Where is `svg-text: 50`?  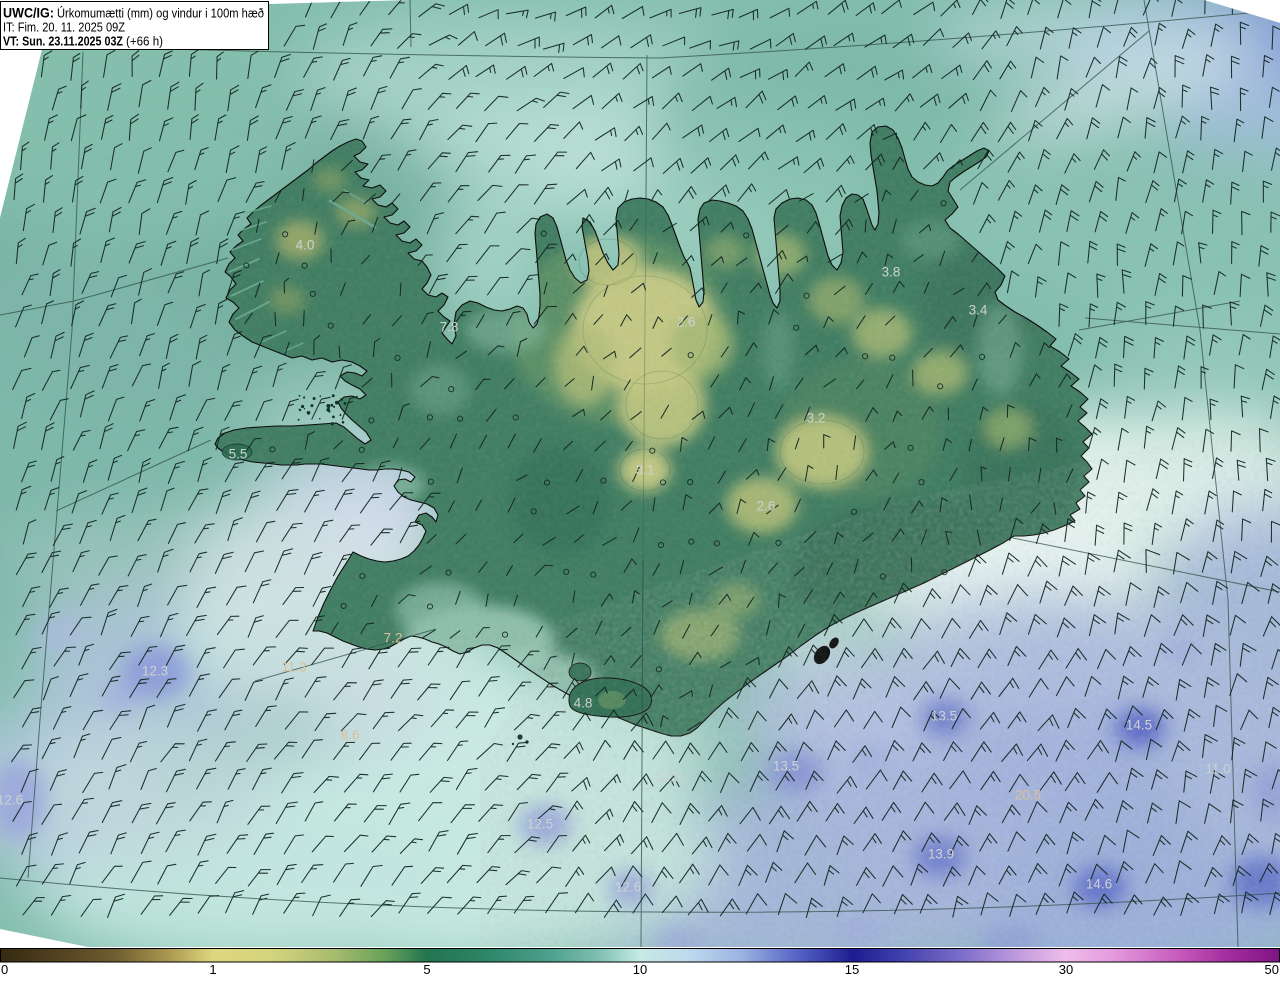
svg-text: 50 is located at coordinates (1272, 969).